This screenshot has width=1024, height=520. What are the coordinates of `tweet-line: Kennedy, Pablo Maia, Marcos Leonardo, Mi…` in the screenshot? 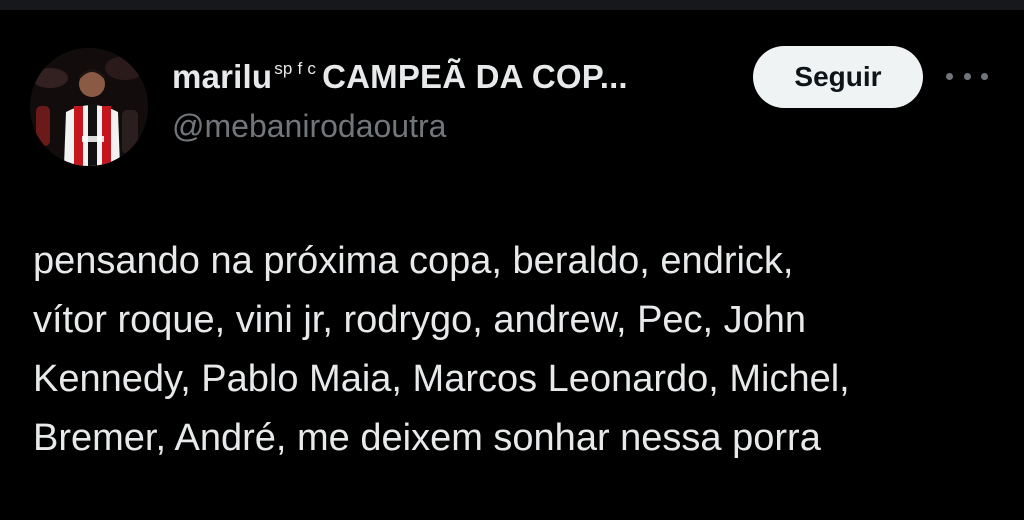 It's located at (441, 379).